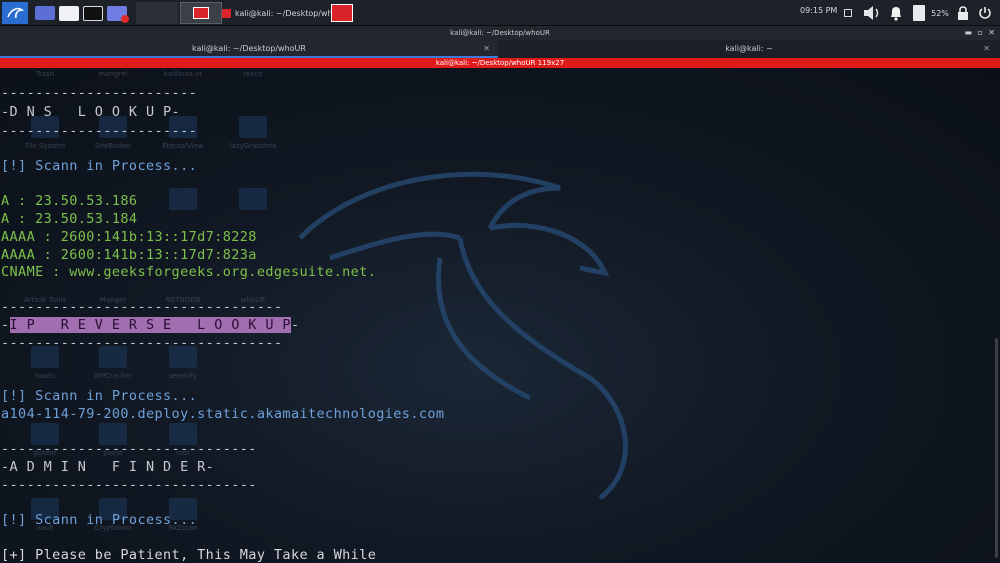 The image size is (1000, 563). What do you see at coordinates (45, 13) in the screenshot?
I see `workspace-icon` at bounding box center [45, 13].